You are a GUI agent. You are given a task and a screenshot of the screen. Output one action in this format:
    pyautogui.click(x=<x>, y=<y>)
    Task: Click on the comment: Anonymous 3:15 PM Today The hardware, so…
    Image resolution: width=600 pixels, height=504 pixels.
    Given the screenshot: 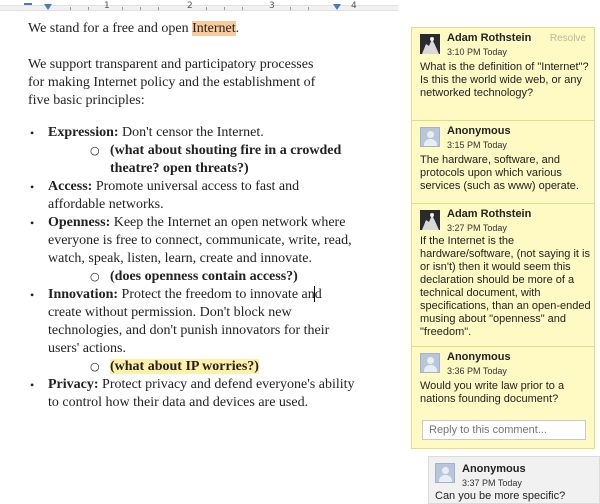 What is the action you would take?
    pyautogui.click(x=503, y=162)
    